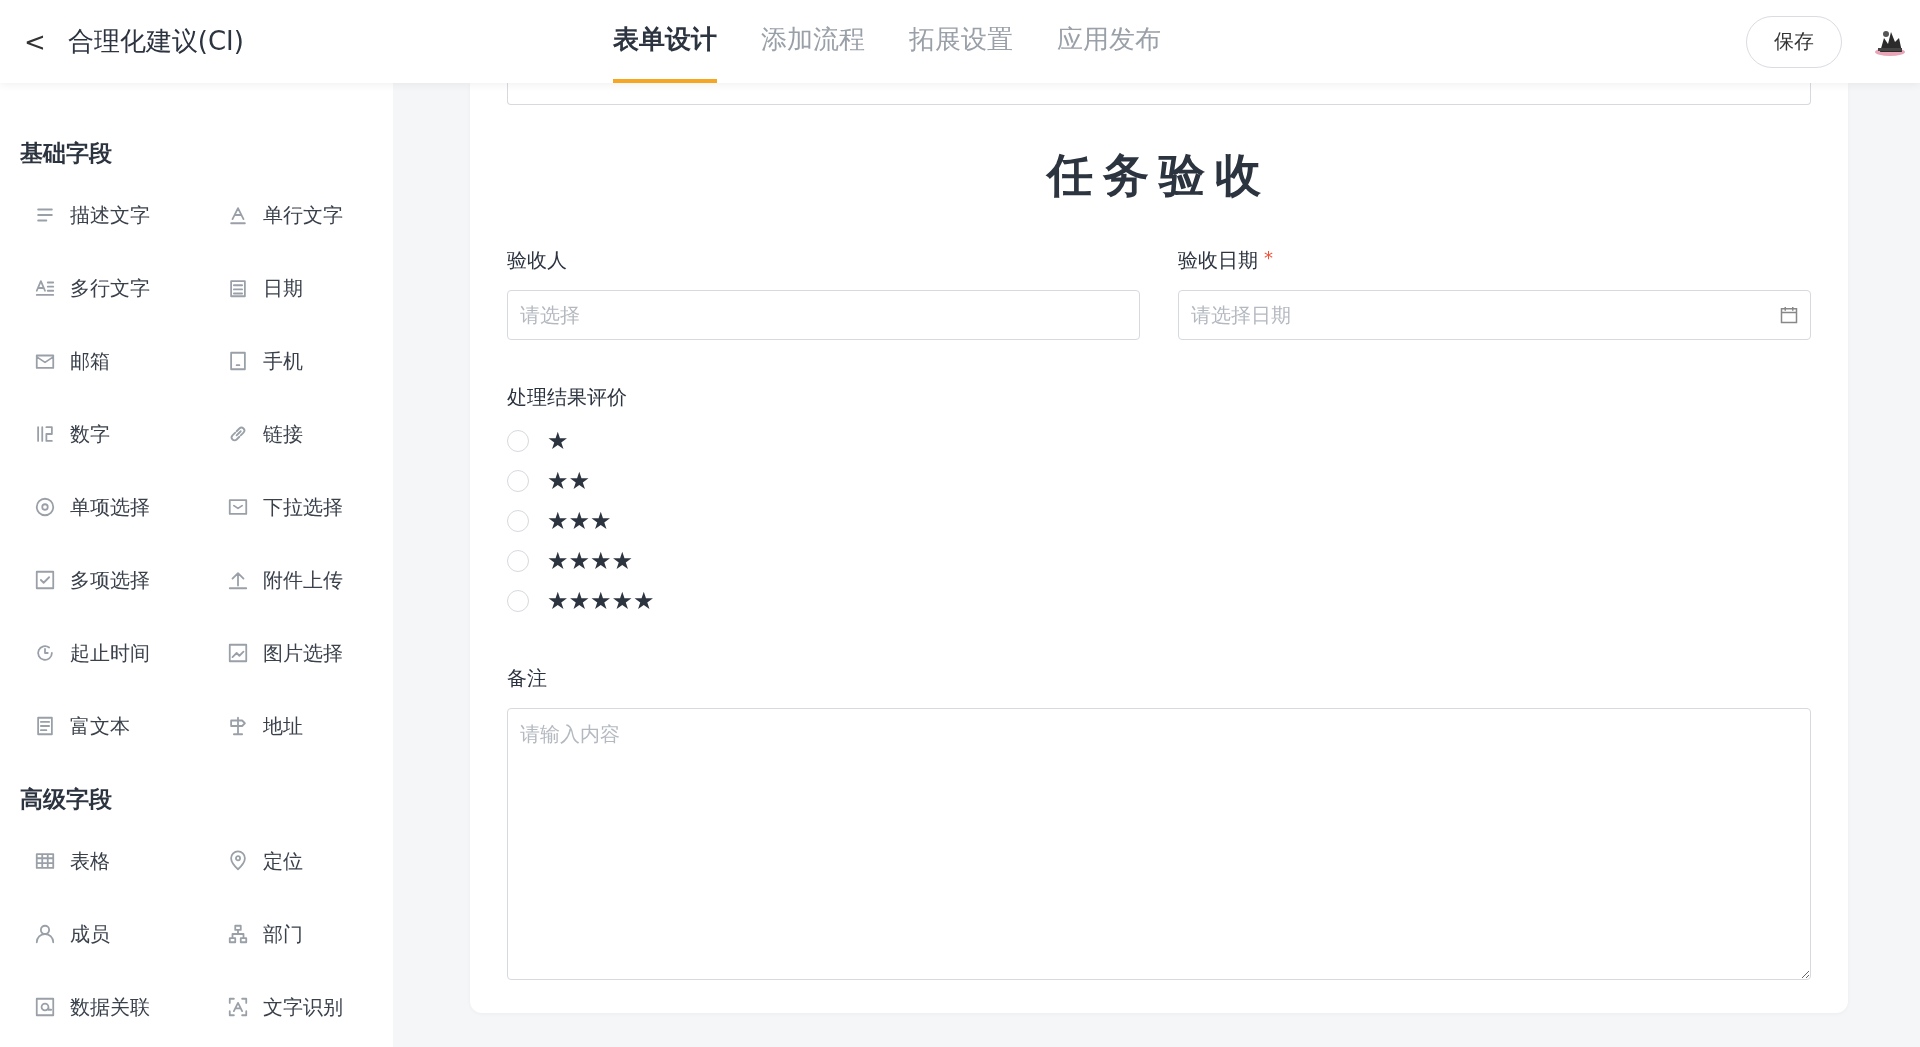 The height and width of the screenshot is (1047, 1920). I want to click on field-type-label: 附件上传, so click(303, 580).